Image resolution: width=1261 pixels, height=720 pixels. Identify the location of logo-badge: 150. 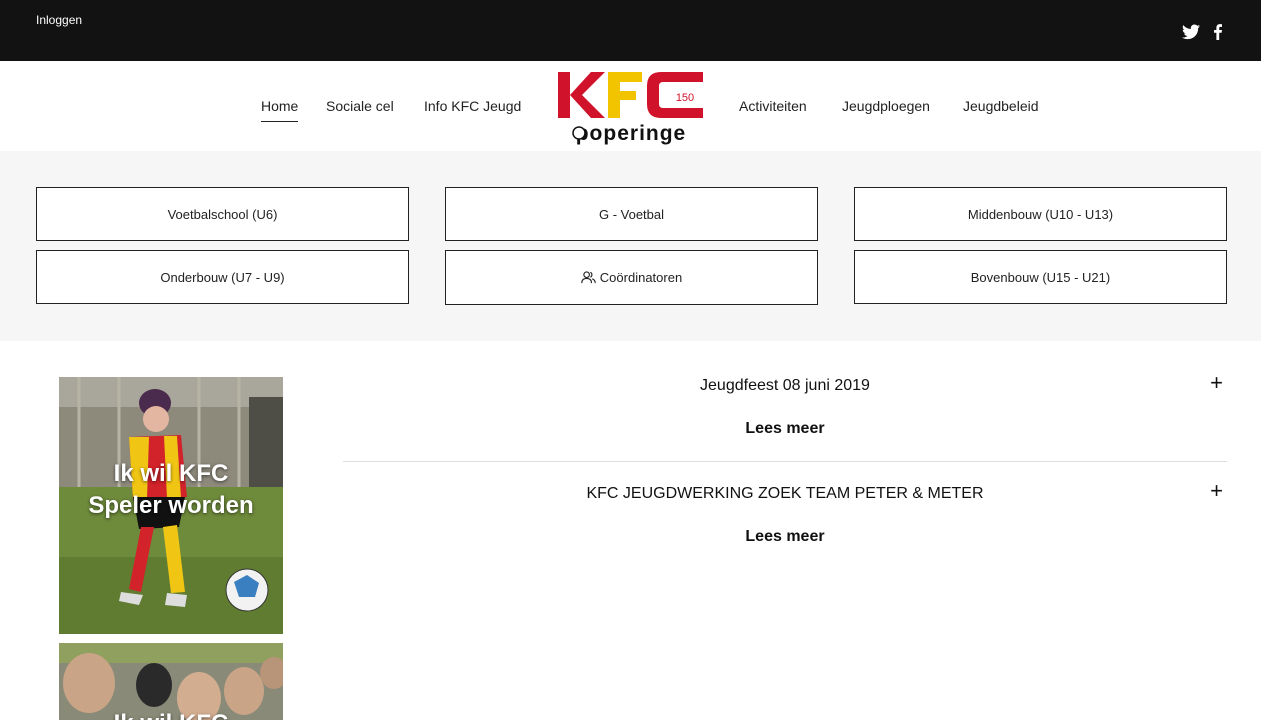
(685, 98).